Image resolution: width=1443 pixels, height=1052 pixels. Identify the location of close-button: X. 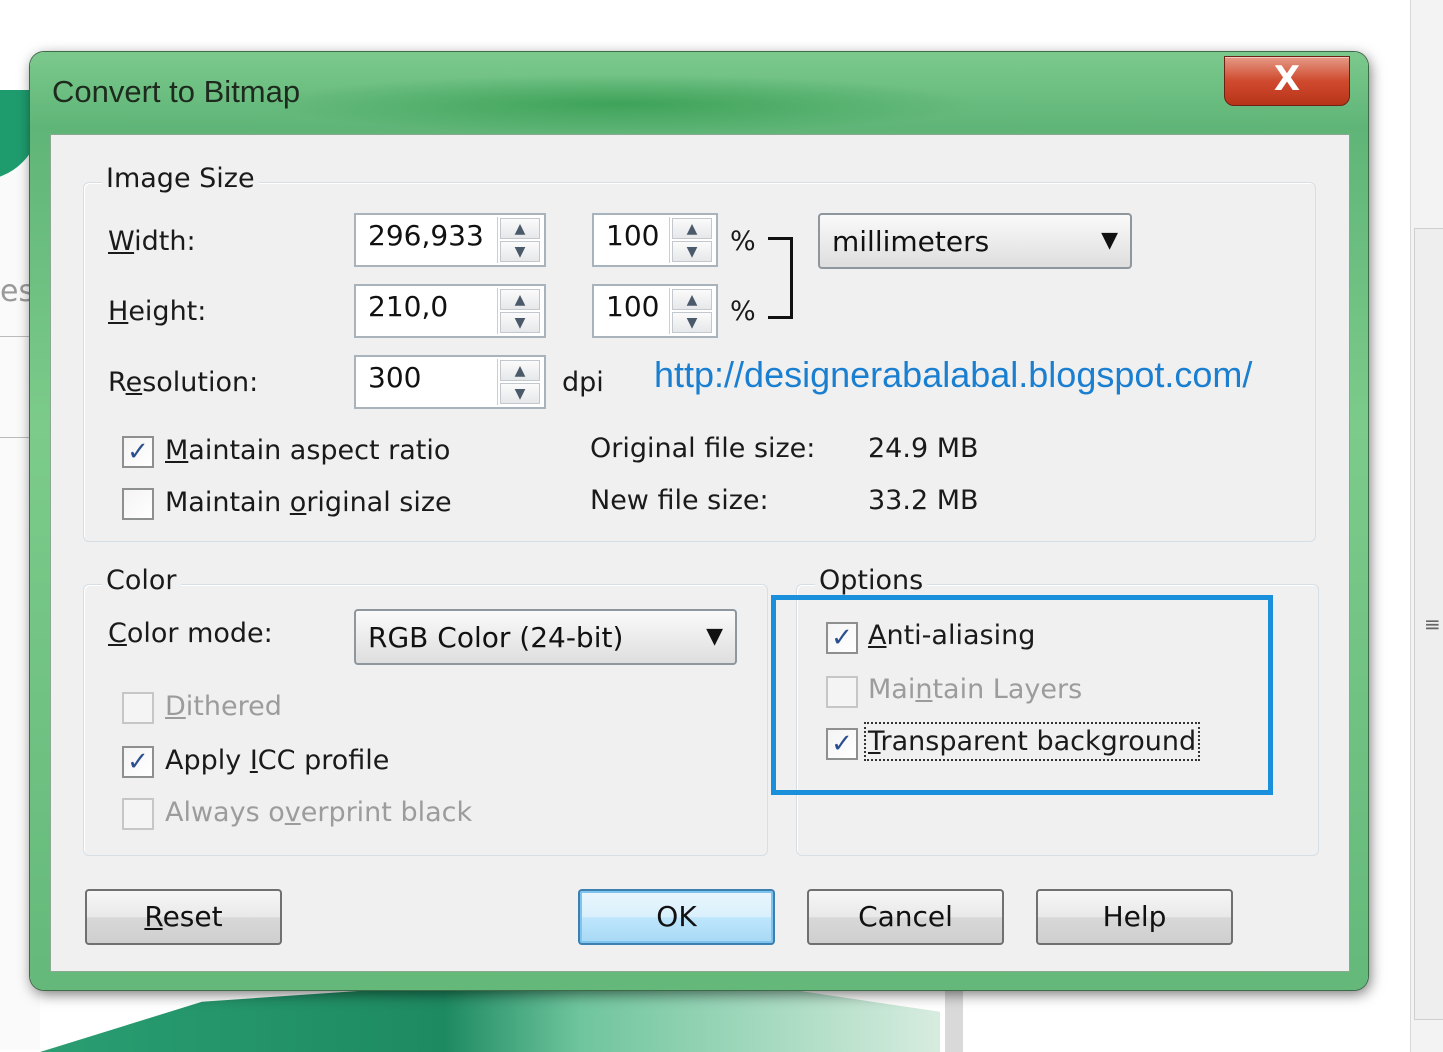
(1287, 81).